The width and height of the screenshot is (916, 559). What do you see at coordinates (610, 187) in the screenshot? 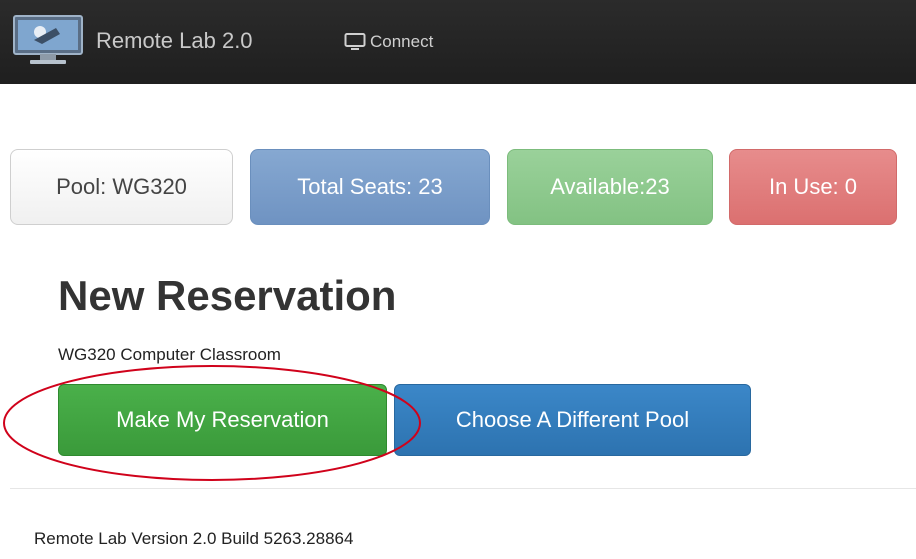
I see `available-badge: Available:23` at bounding box center [610, 187].